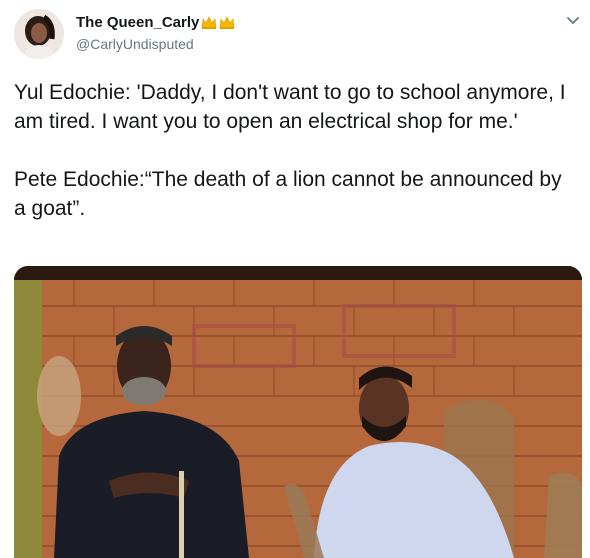  Describe the element at coordinates (573, 21) in the screenshot. I see `chevron-down-icon` at that location.